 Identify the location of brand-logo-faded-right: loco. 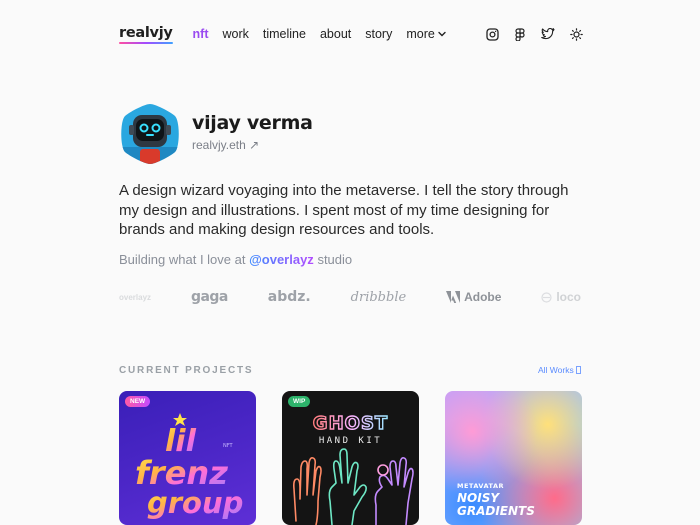
(561, 297).